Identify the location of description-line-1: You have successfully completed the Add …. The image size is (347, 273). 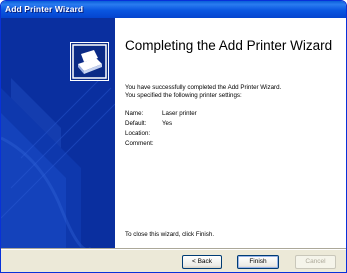
(203, 87).